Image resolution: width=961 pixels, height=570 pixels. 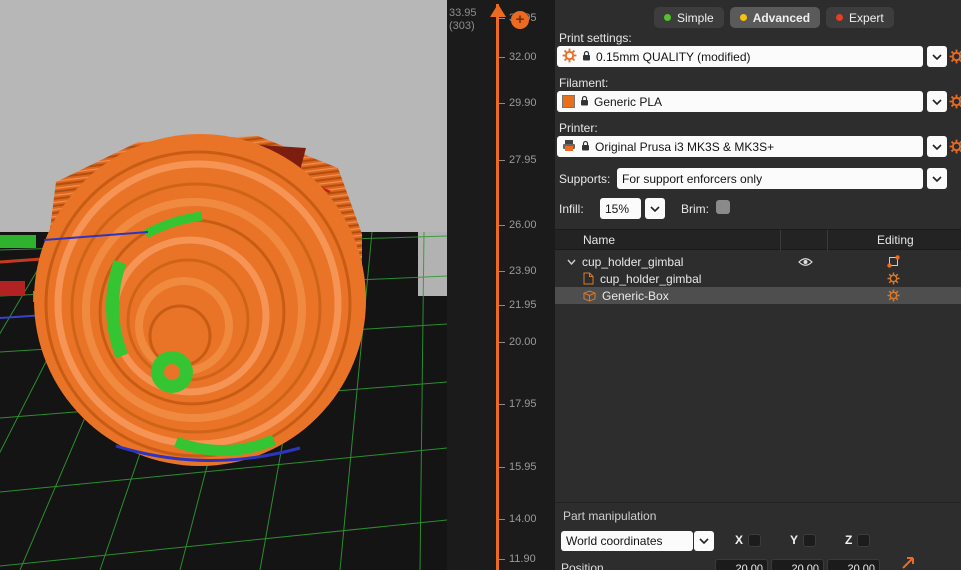 I want to click on coordinate-system-dropdown-button, so click(x=704, y=541).